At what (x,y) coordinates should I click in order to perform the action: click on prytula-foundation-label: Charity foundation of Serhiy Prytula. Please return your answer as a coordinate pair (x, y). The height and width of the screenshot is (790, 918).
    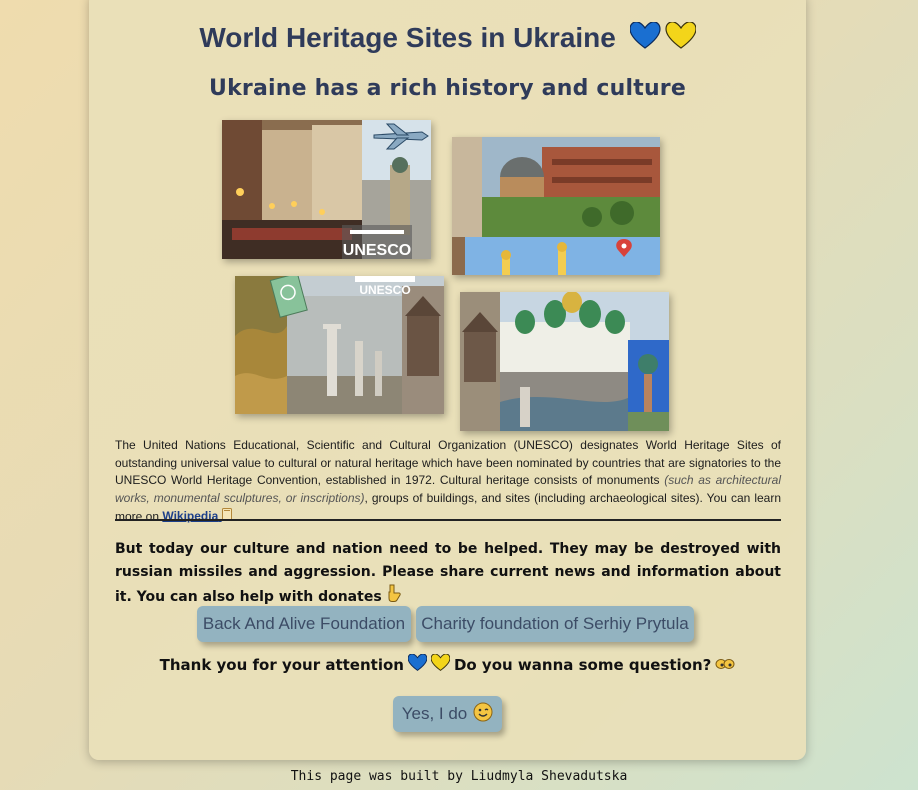
    Looking at the image, I should click on (555, 623).